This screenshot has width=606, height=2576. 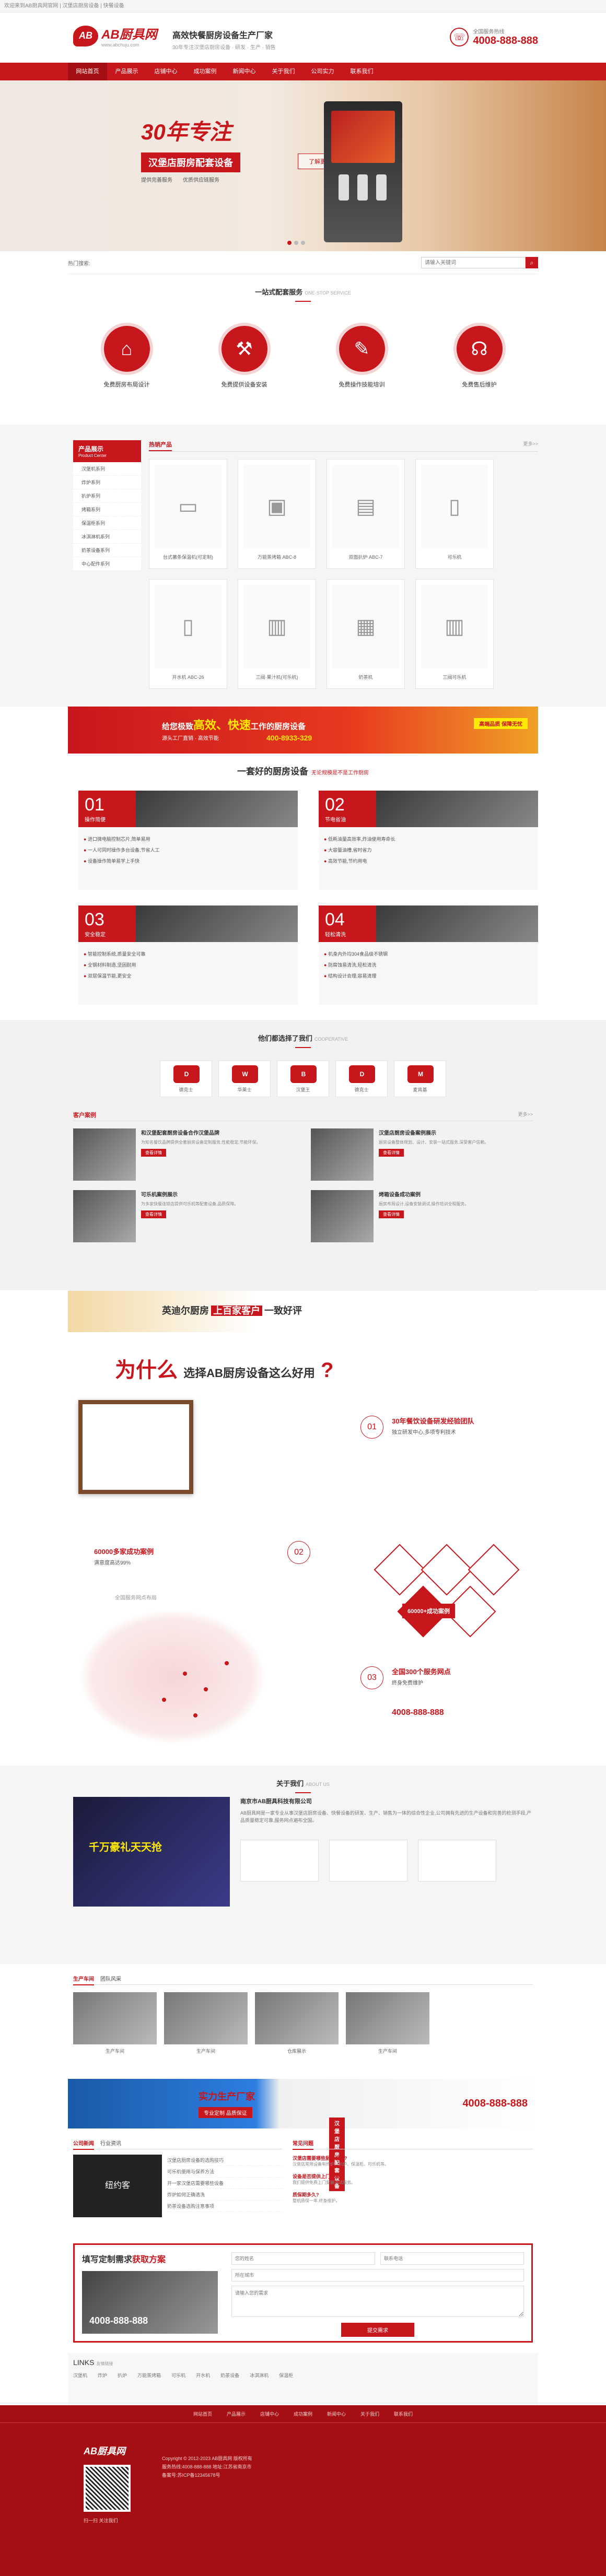 What do you see at coordinates (532, 262) in the screenshot?
I see `search-button: ⌕` at bounding box center [532, 262].